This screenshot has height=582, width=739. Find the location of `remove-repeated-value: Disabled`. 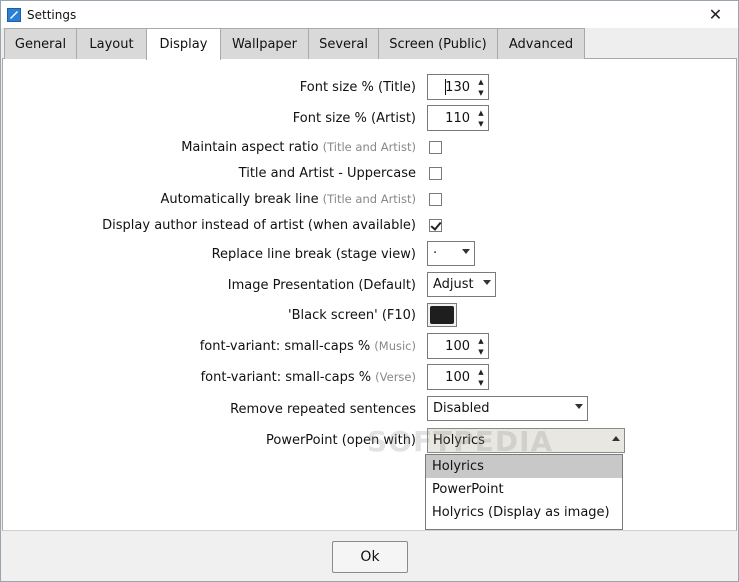

remove-repeated-value: Disabled is located at coordinates (461, 408).